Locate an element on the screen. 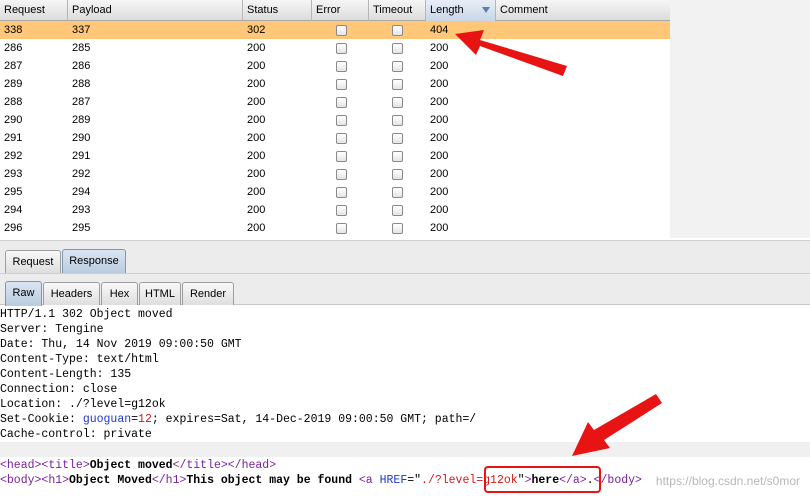 This screenshot has height=504, width=810. table-row: 293 292 200 200 is located at coordinates (335, 174).